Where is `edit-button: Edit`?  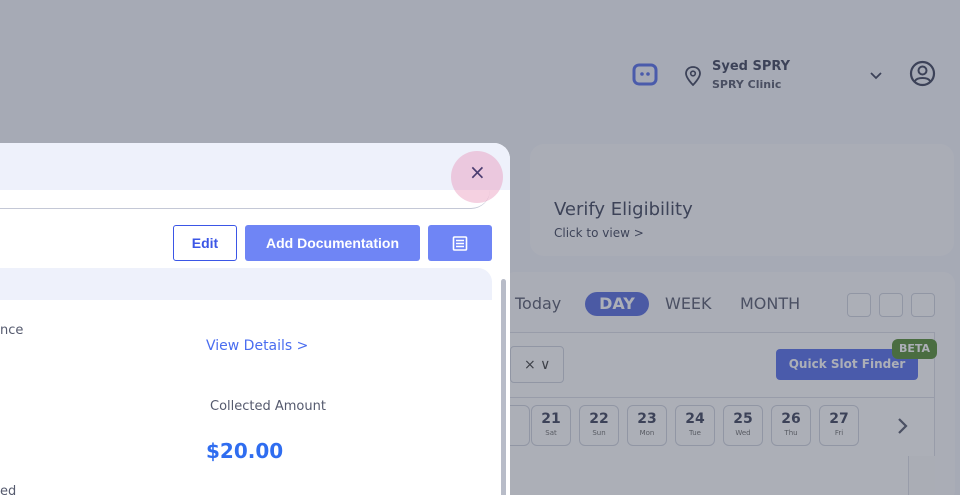
edit-button: Edit is located at coordinates (205, 243).